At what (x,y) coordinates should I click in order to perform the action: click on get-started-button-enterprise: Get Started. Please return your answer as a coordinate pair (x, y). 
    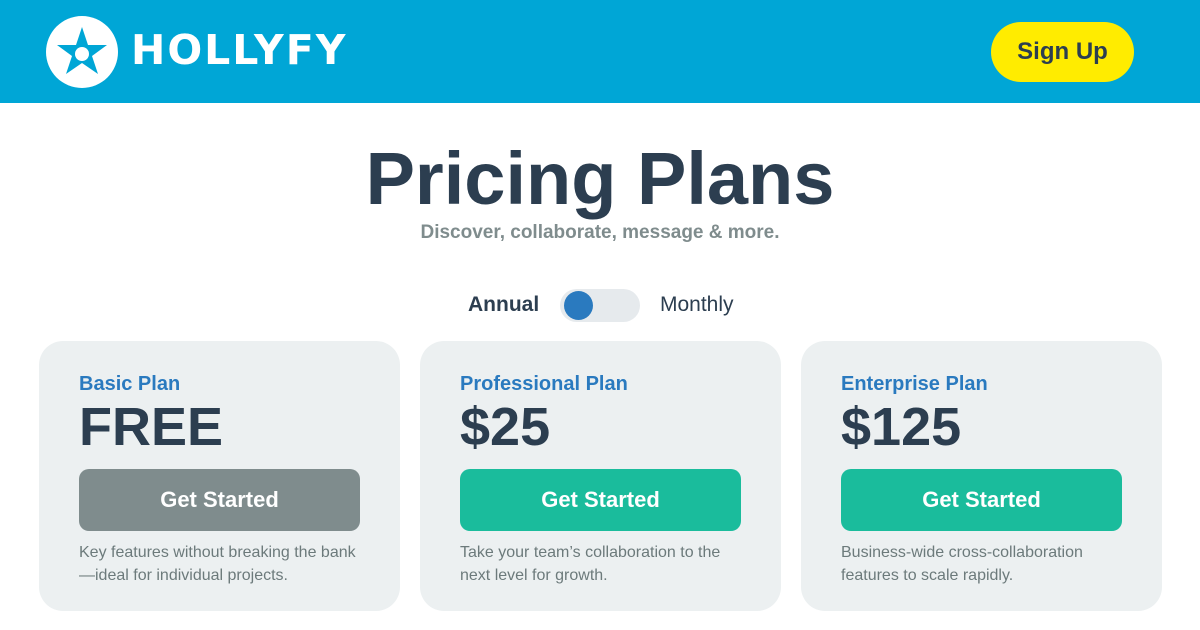
    Looking at the image, I should click on (981, 500).